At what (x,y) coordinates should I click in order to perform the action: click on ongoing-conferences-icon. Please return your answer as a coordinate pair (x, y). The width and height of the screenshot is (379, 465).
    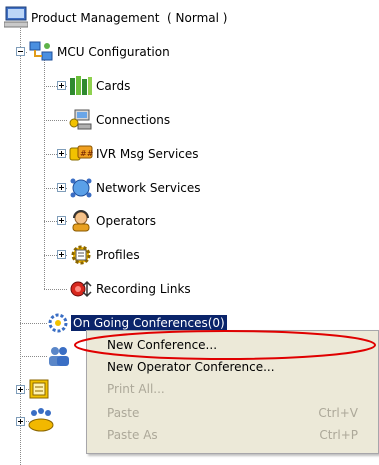
    Looking at the image, I should click on (58, 323).